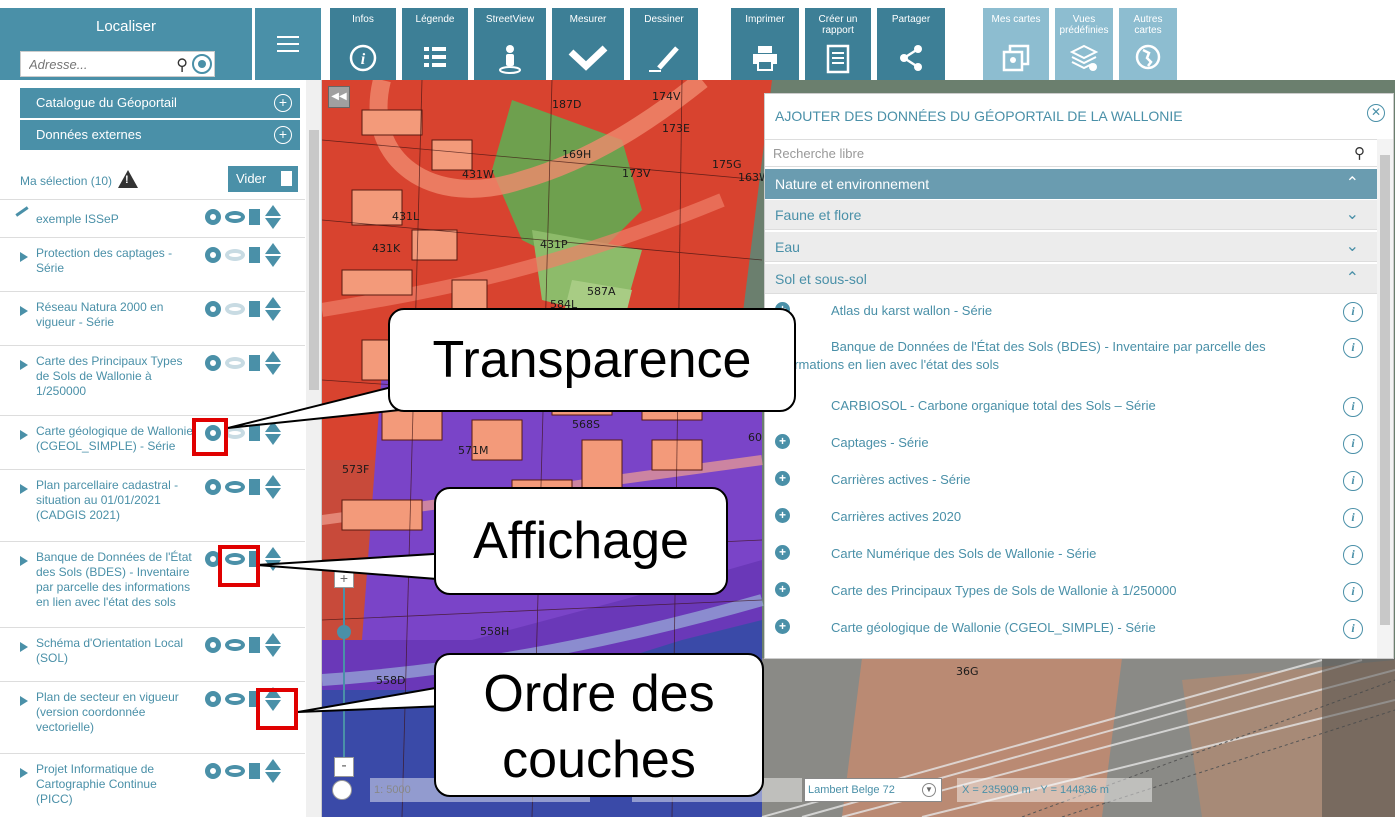 Image resolution: width=1395 pixels, height=817 pixels. I want to click on search-icon: ⚲, so click(182, 65).